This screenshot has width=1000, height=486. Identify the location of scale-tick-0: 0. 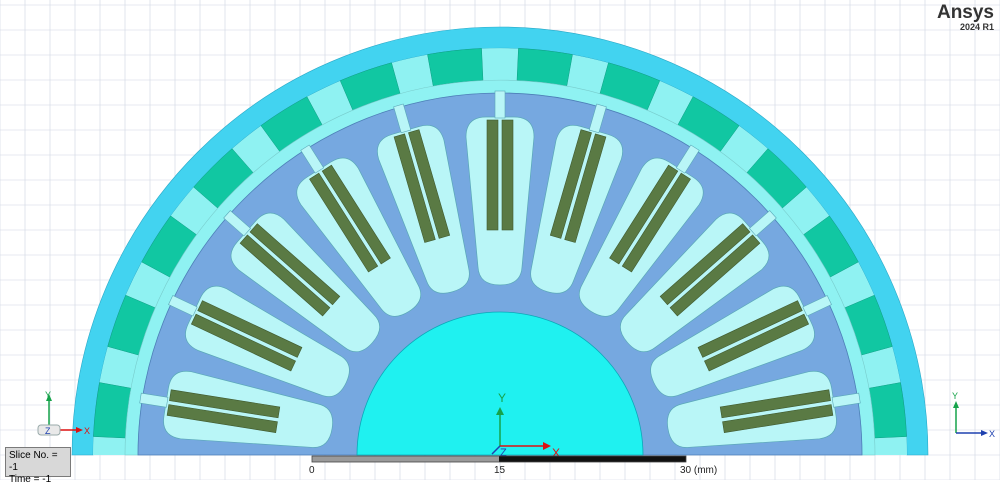
(312, 470).